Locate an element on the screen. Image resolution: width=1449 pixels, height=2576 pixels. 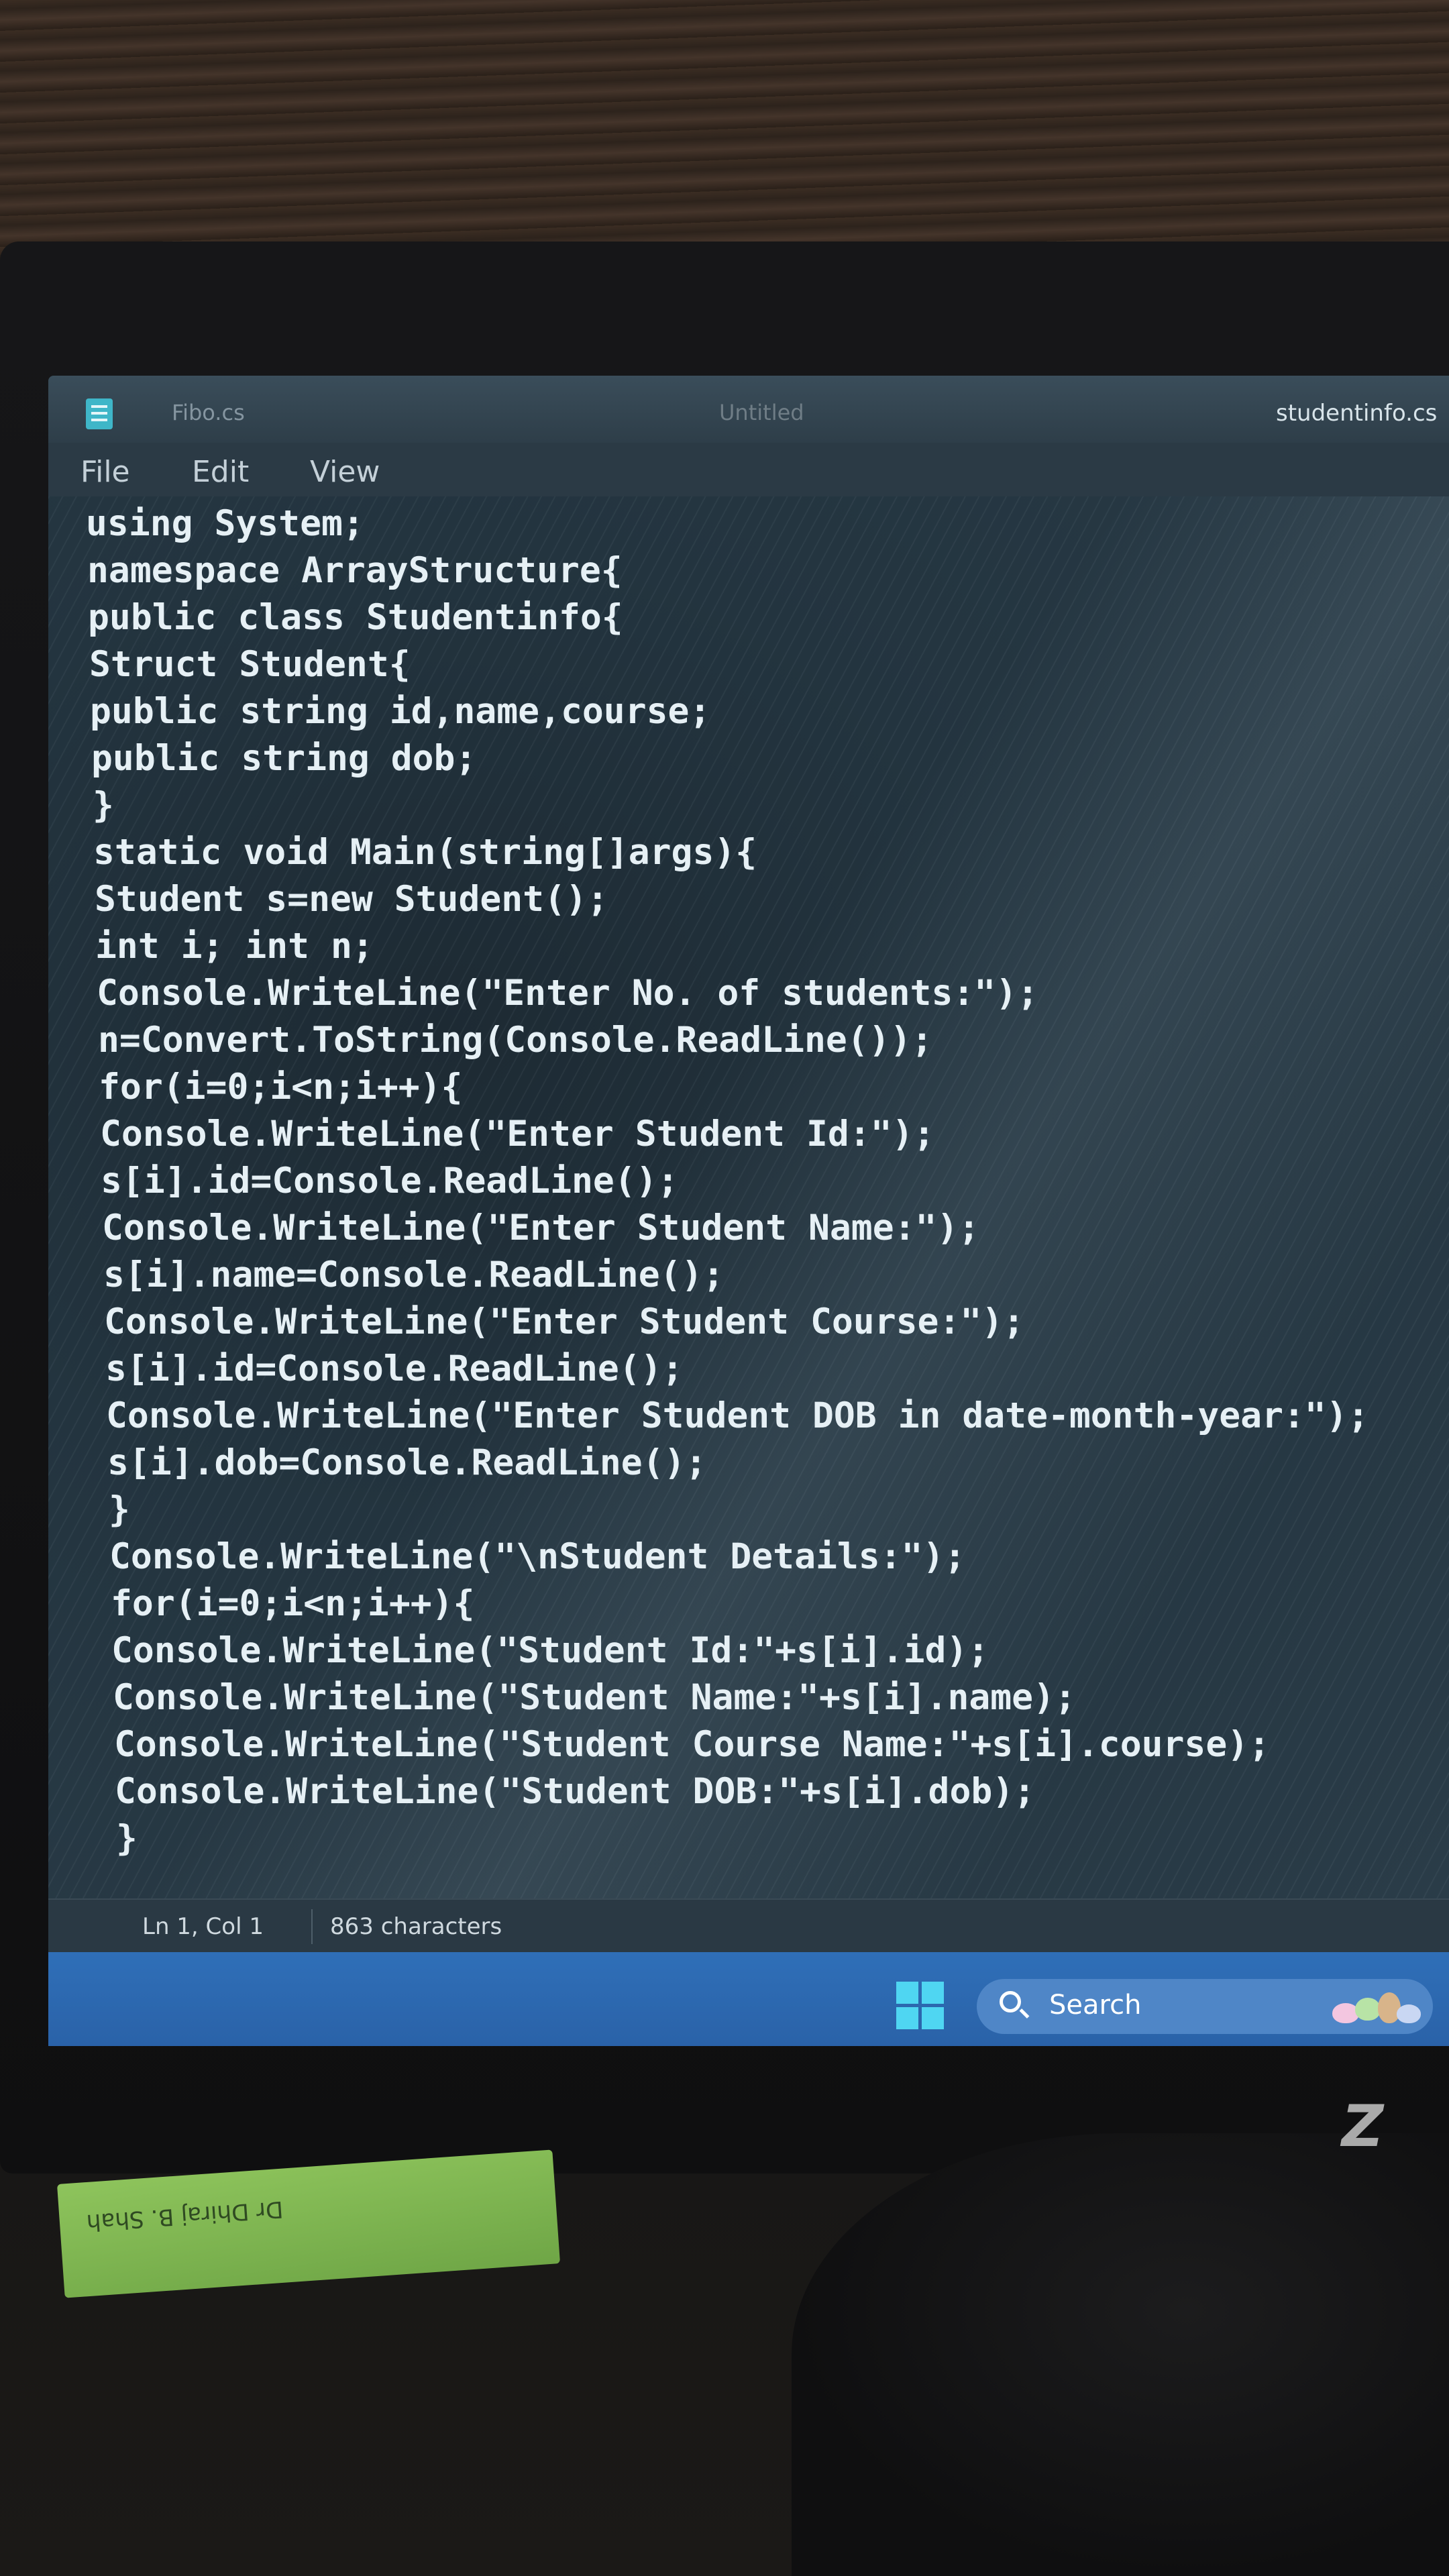
search-icon is located at coordinates (1010, 2001).